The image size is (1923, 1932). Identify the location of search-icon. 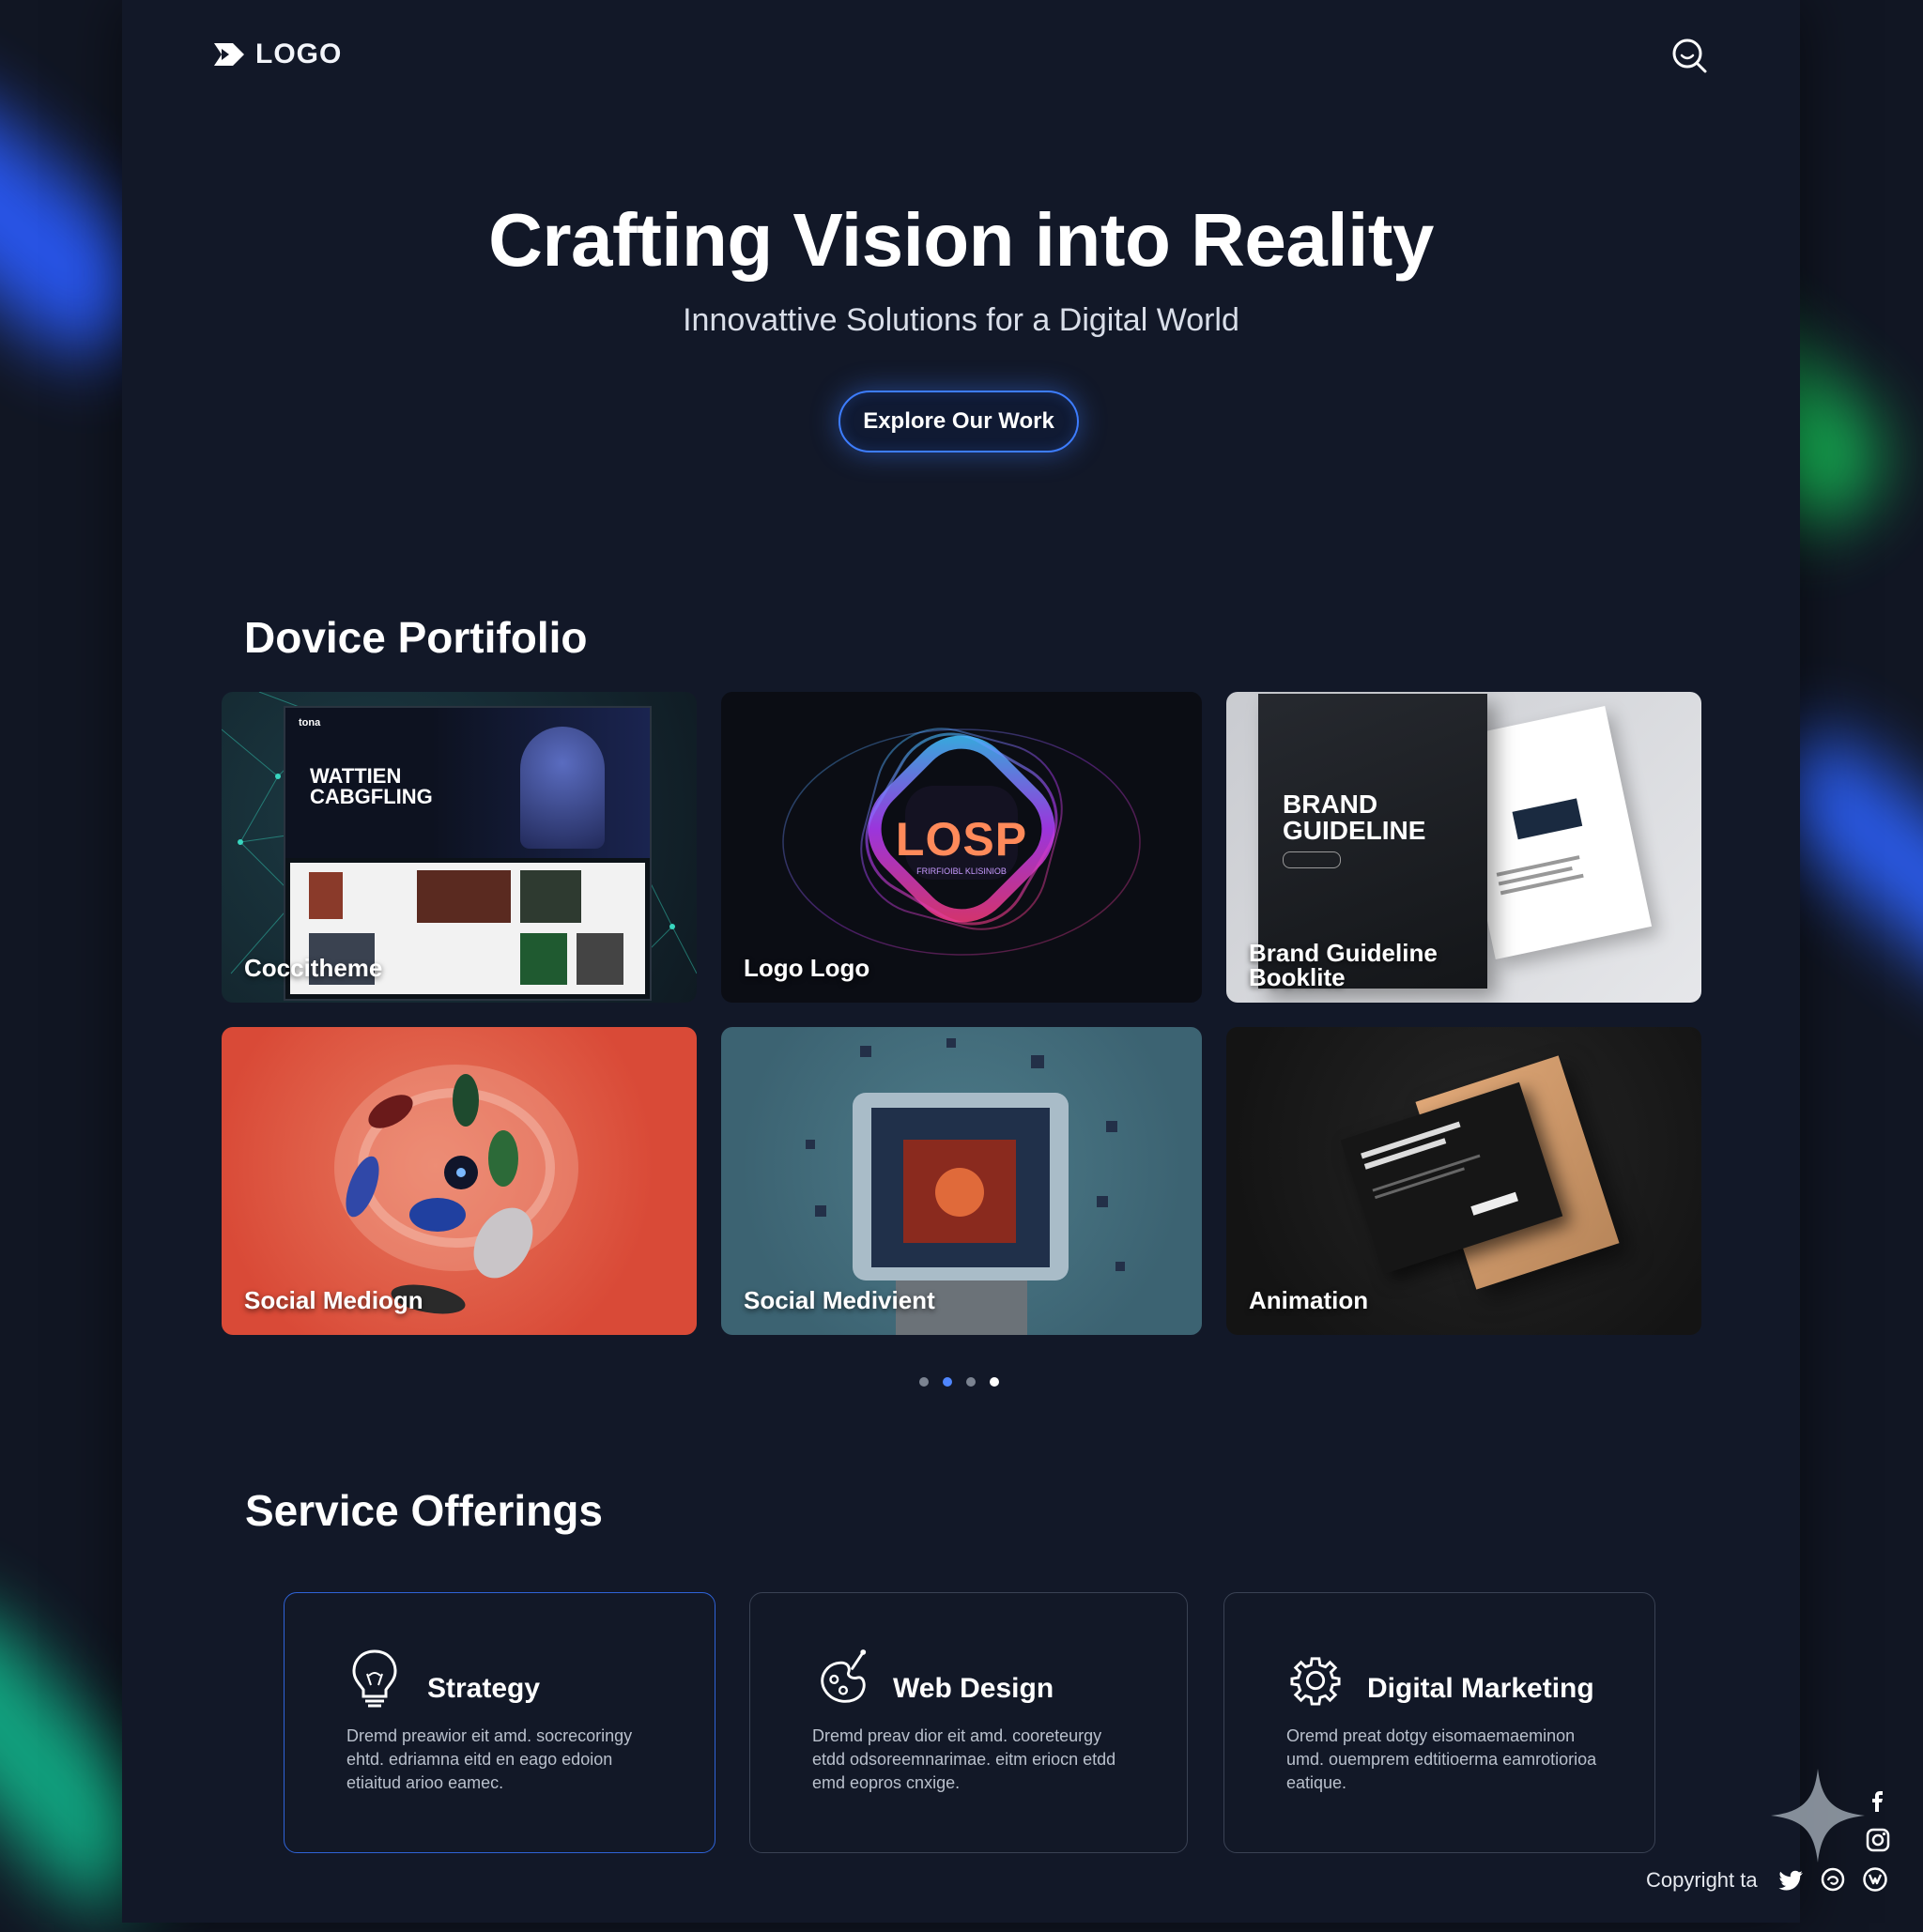
(1690, 55).